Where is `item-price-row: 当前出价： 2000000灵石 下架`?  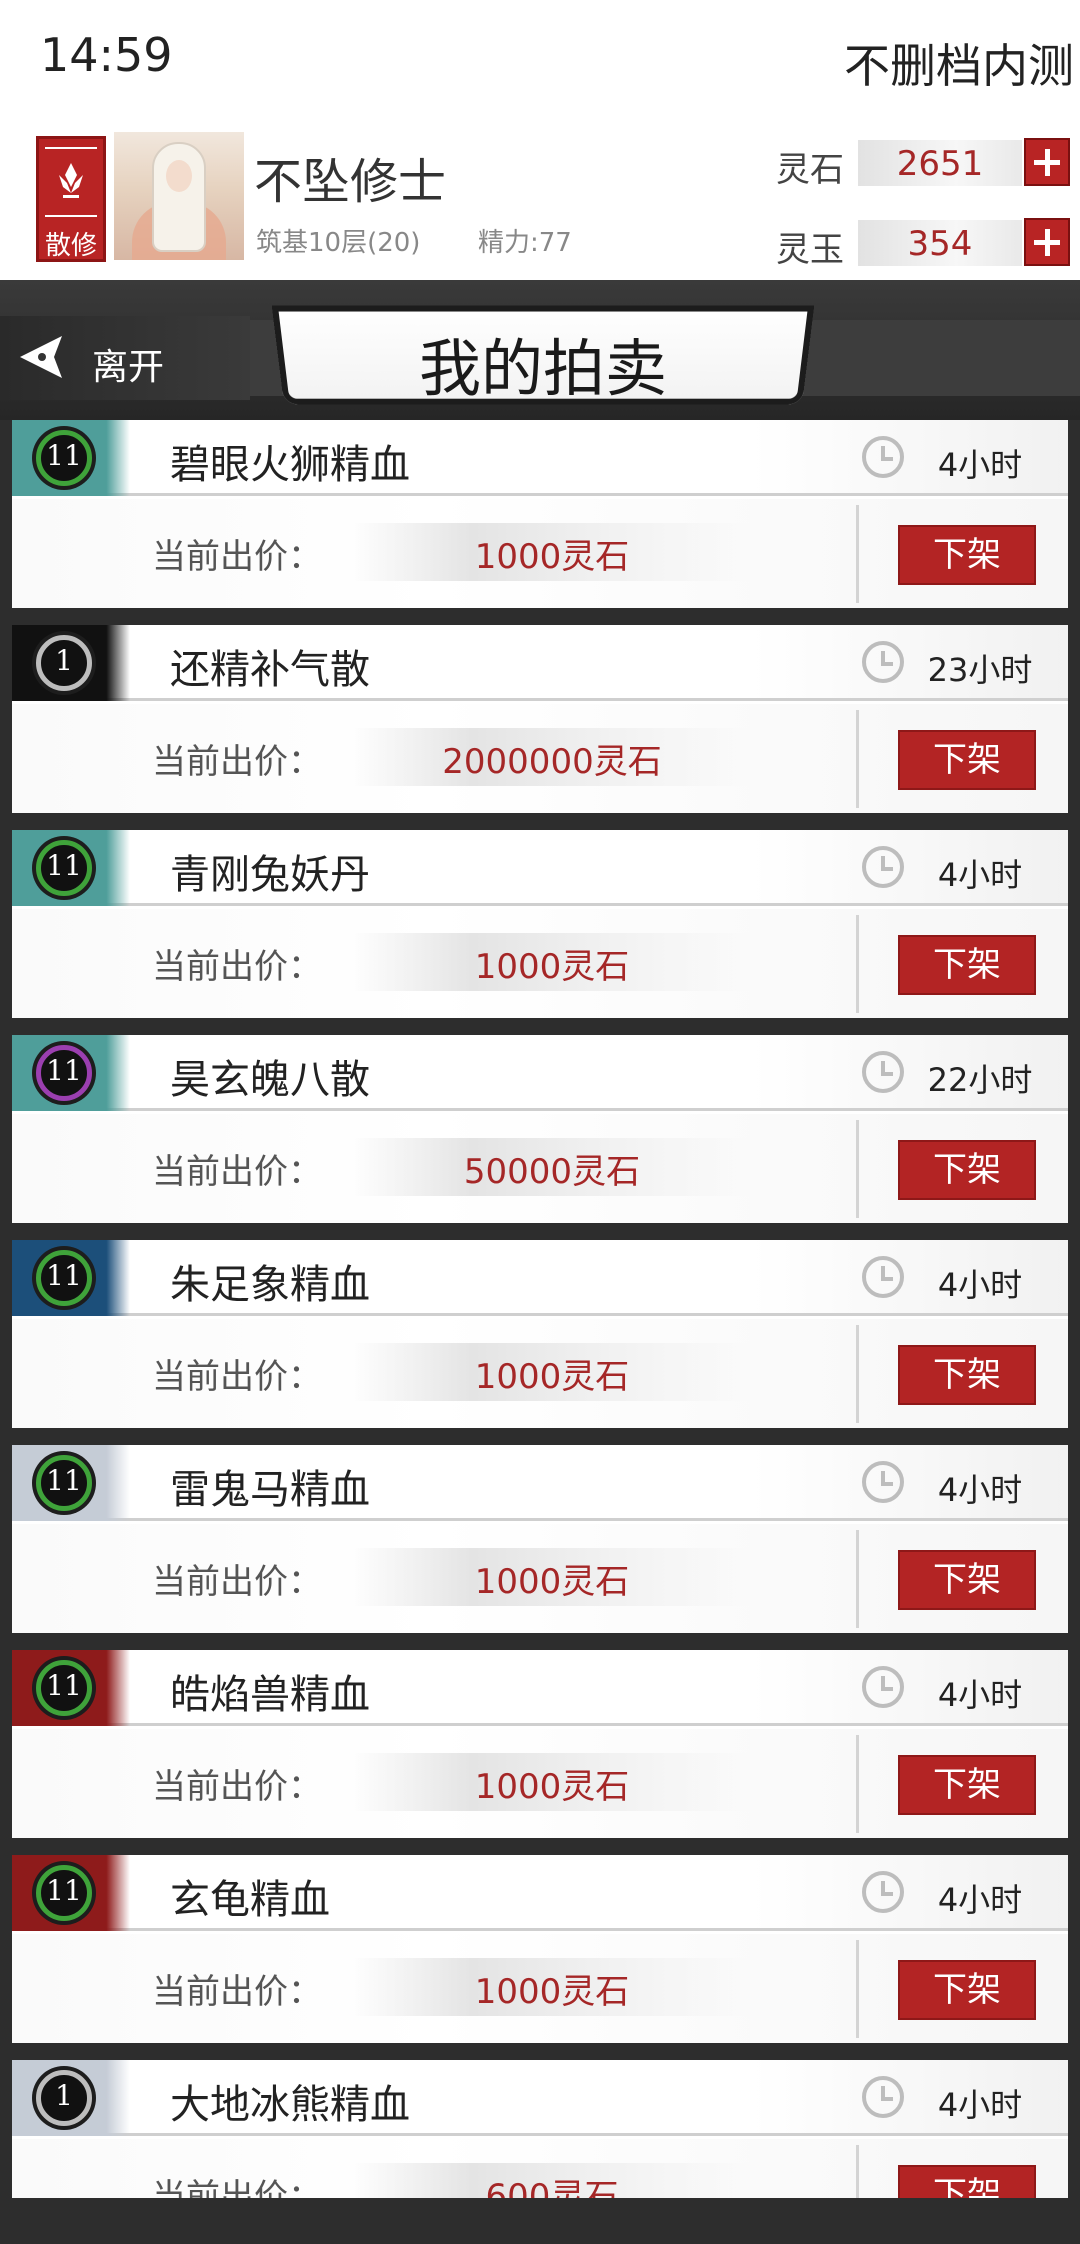 item-price-row: 当前出价： 2000000灵石 下架 is located at coordinates (540, 758).